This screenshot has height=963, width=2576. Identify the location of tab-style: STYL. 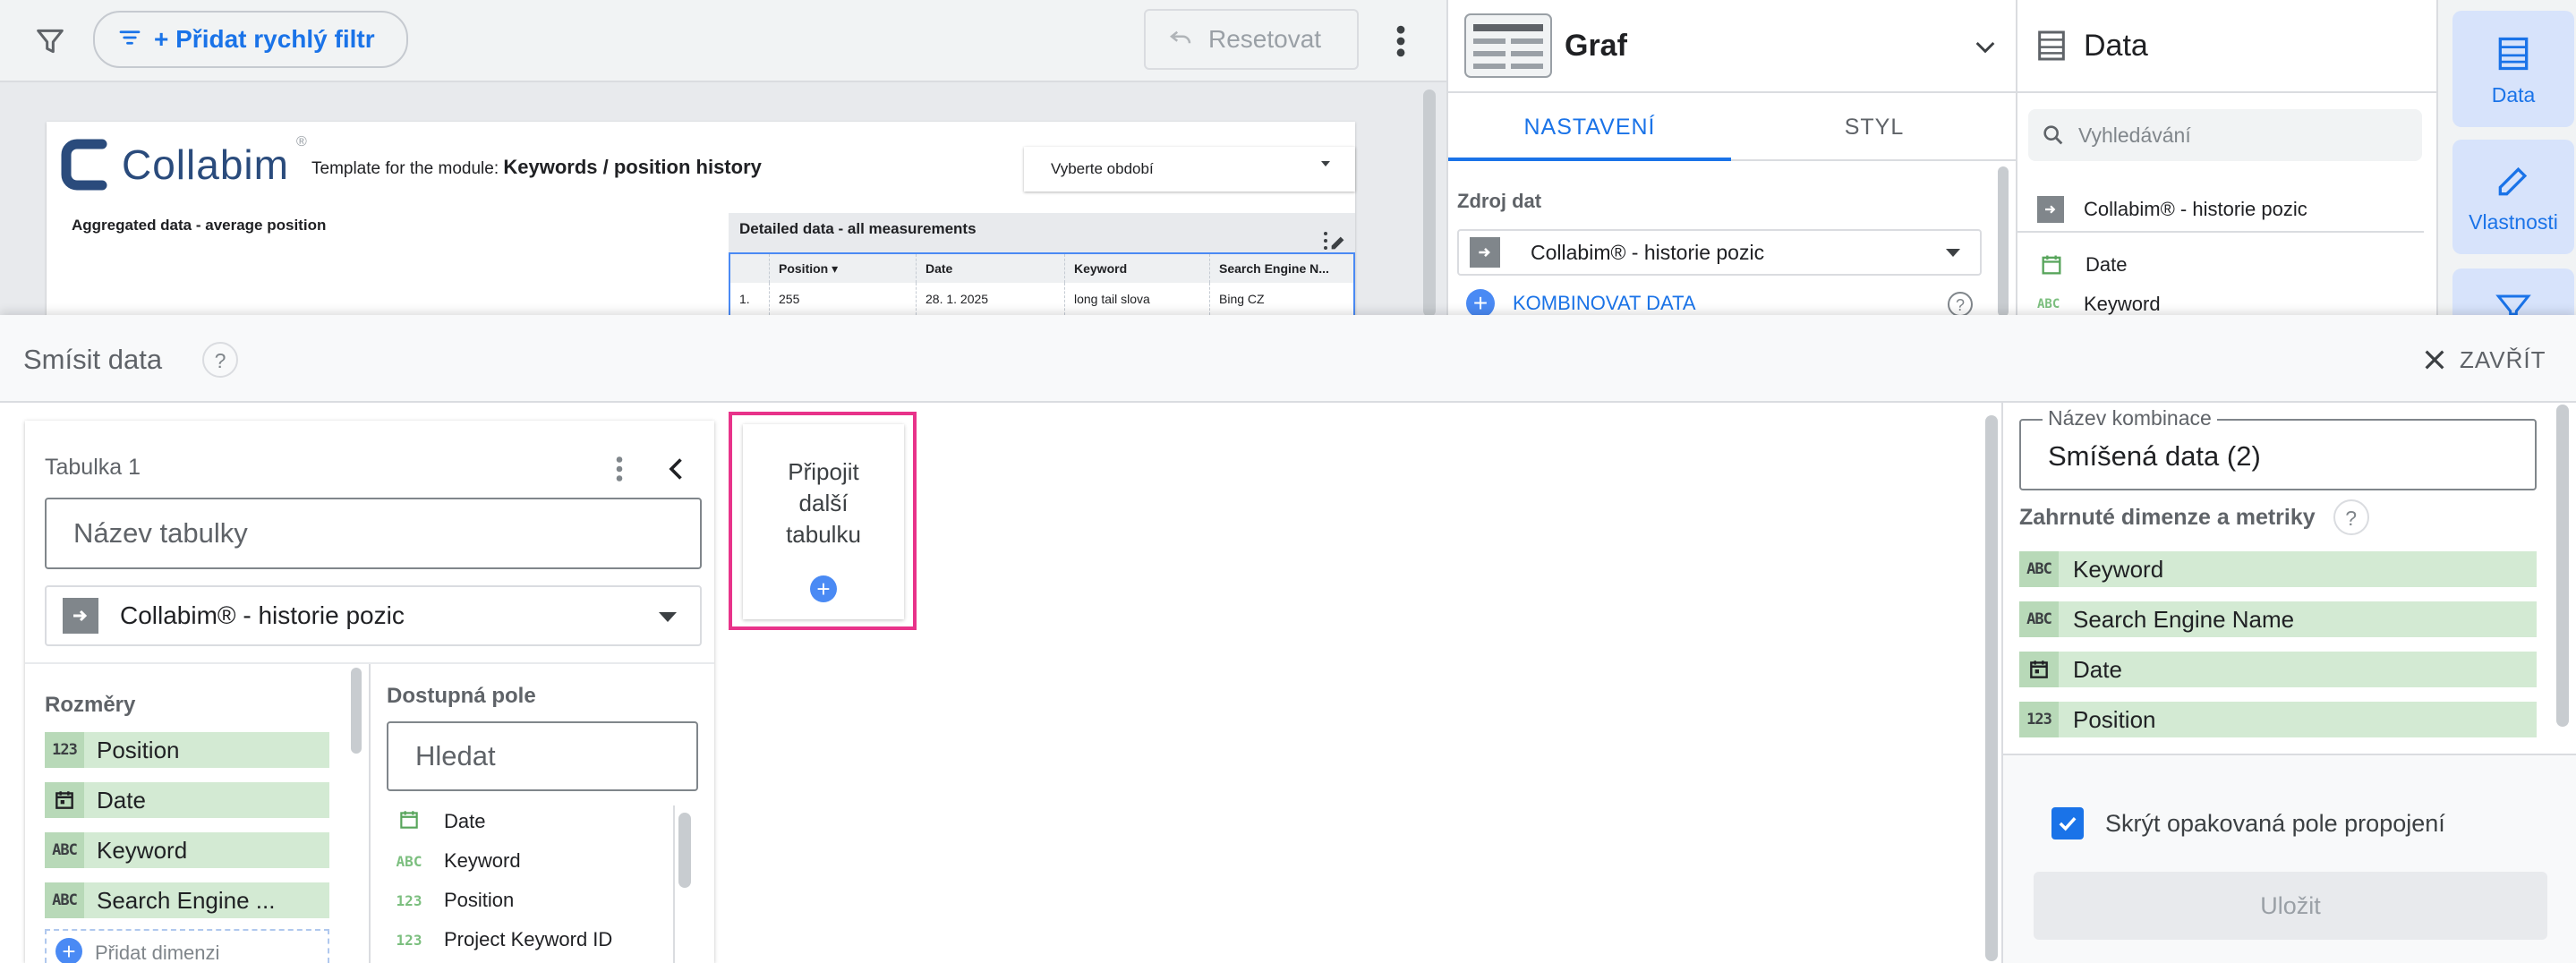
(1874, 127).